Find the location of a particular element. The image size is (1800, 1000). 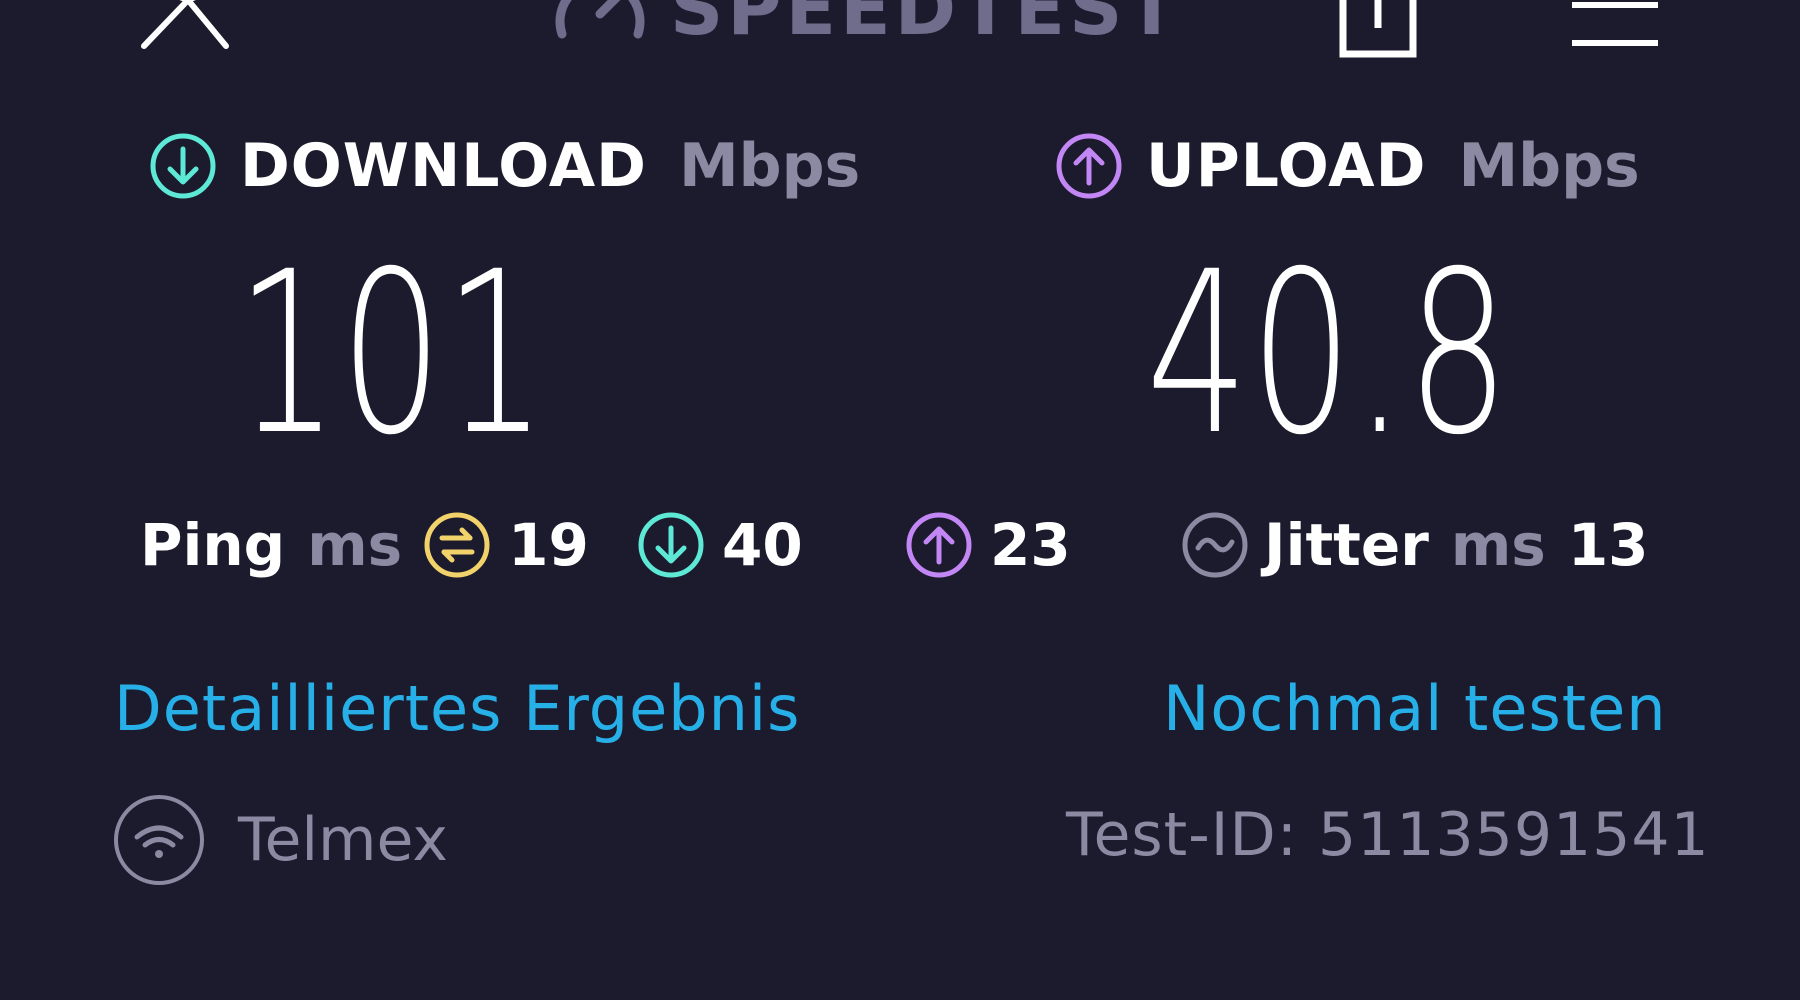

detailed-result-link: Detailliertes Ergebnis is located at coordinates (457, 708).